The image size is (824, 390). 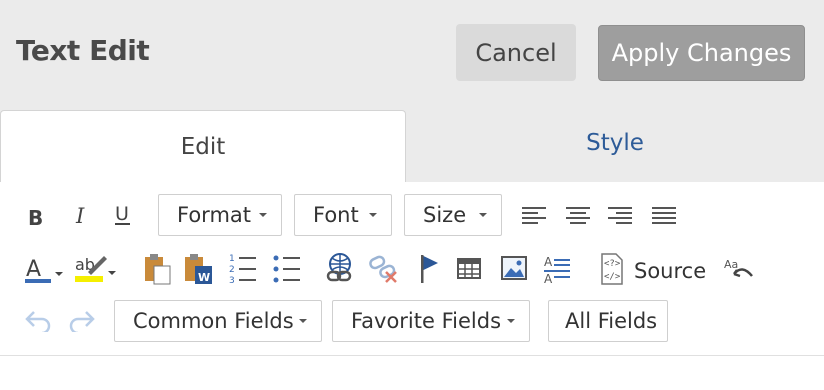 I want to click on tab-edit: Edit, so click(x=203, y=146).